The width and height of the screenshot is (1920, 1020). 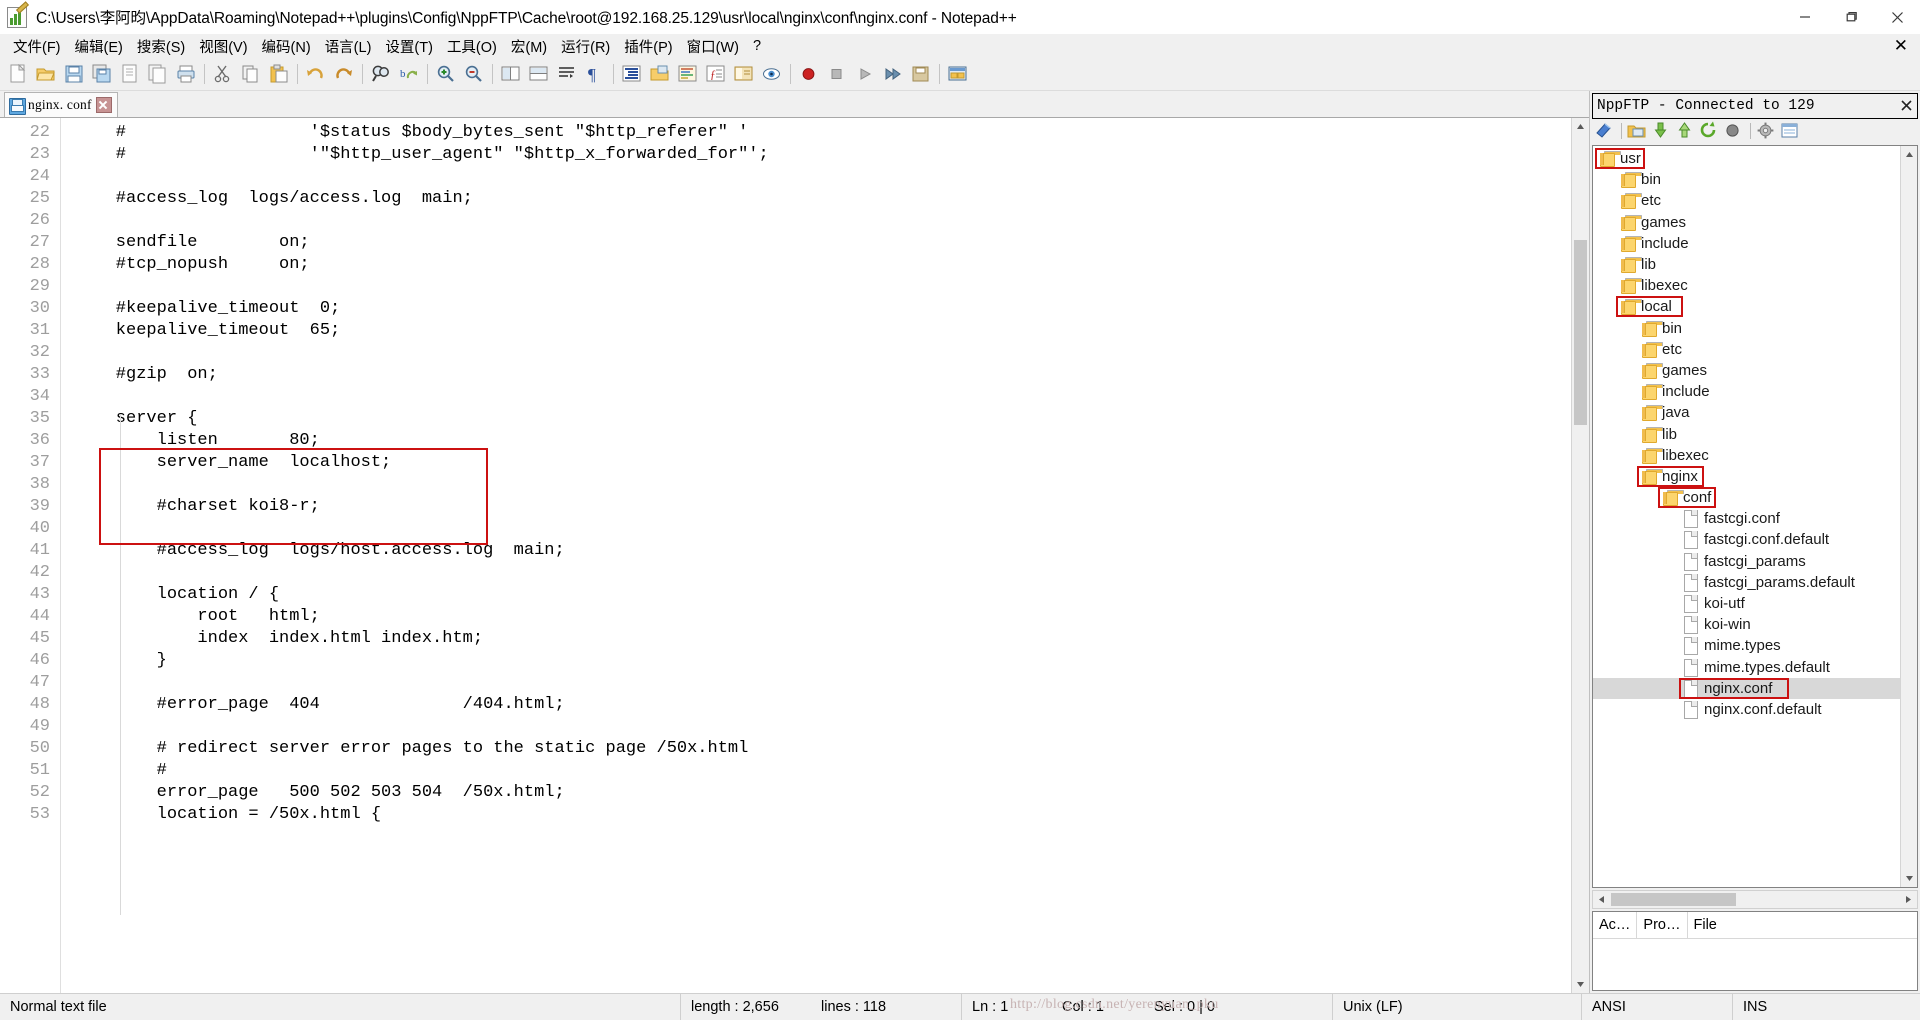 I want to click on new-file-icon, so click(x=18, y=74).